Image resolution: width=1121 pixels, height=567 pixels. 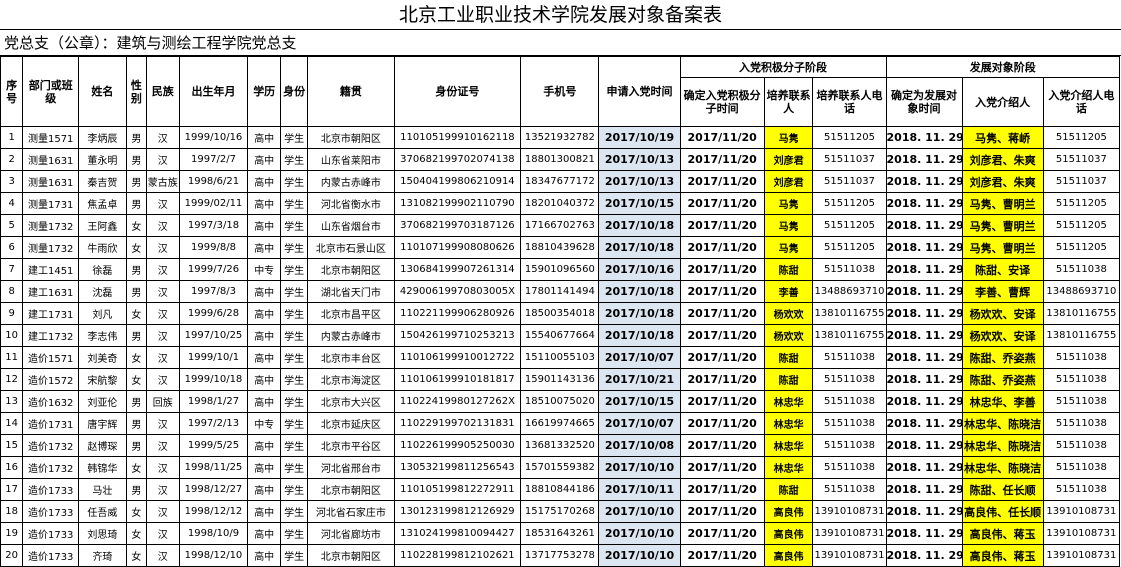 What do you see at coordinates (457, 511) in the screenshot?
I see `cell-id-number: 130123199812126929` at bounding box center [457, 511].